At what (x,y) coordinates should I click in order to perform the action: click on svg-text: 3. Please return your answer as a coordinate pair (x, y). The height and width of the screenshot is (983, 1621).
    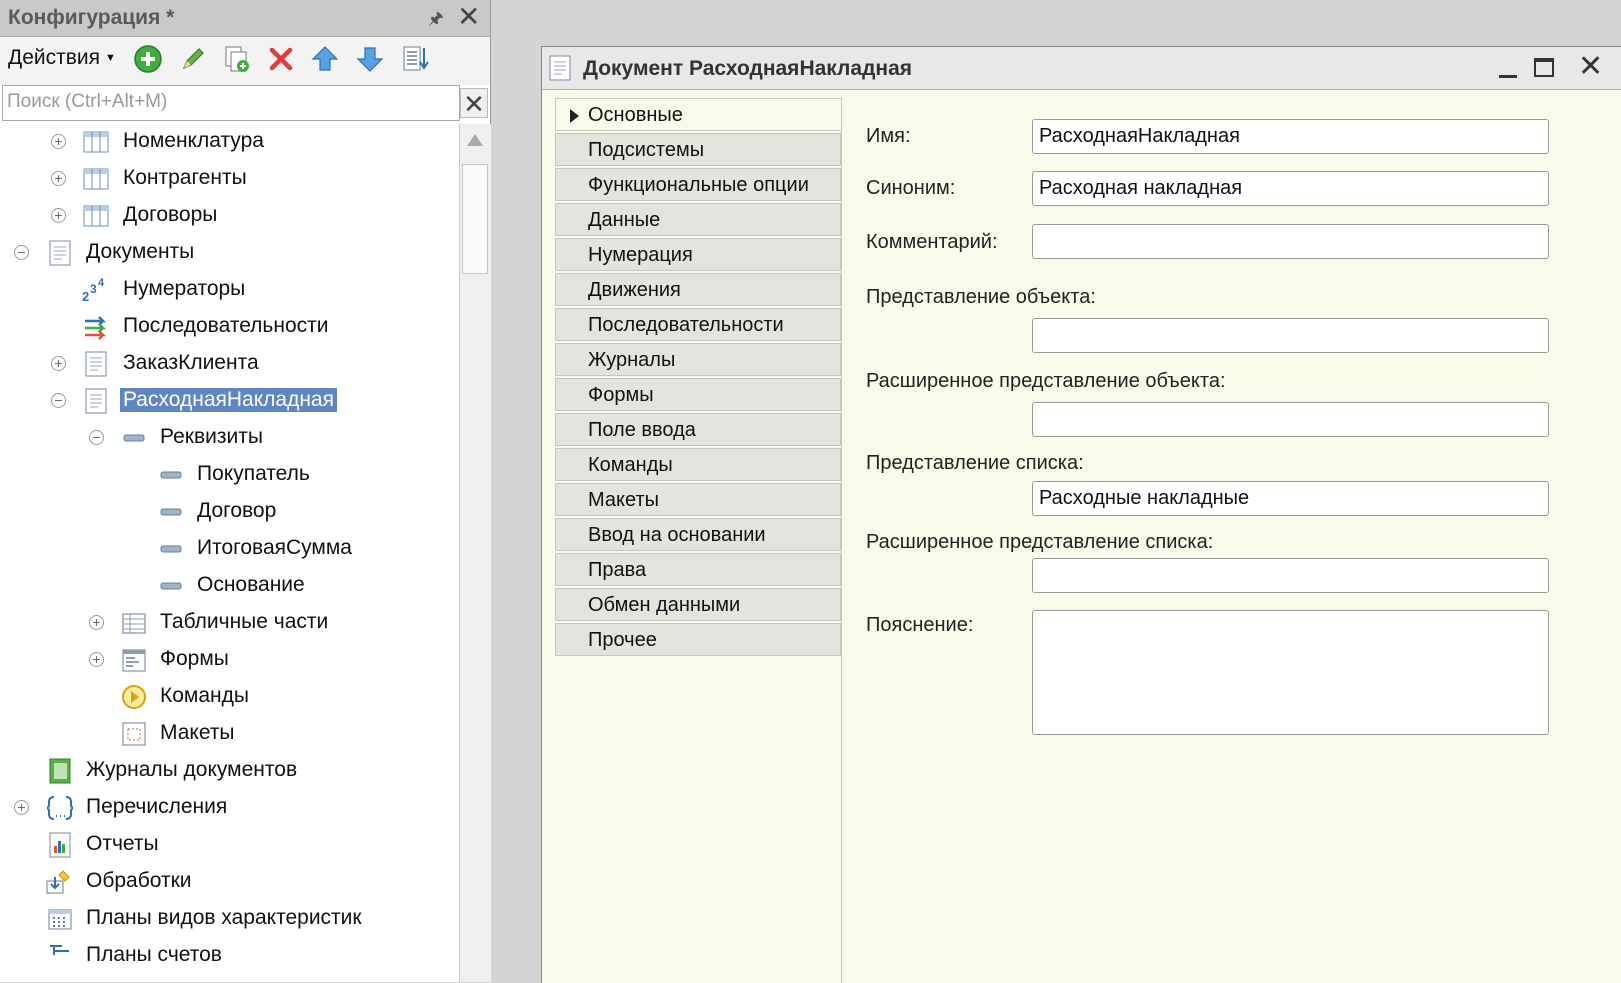
    Looking at the image, I should click on (93, 289).